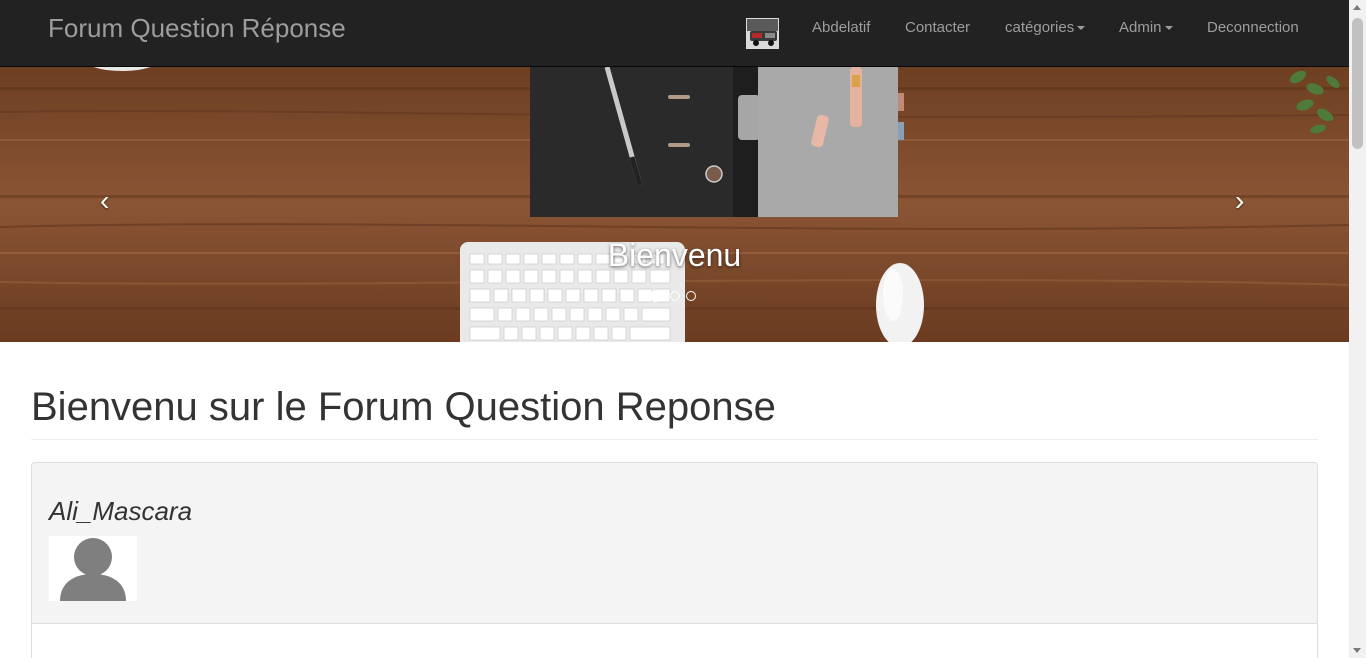 This screenshot has height=658, width=1366. Describe the element at coordinates (197, 28) in the screenshot. I see `brand-link: Forum Question Réponse` at that location.